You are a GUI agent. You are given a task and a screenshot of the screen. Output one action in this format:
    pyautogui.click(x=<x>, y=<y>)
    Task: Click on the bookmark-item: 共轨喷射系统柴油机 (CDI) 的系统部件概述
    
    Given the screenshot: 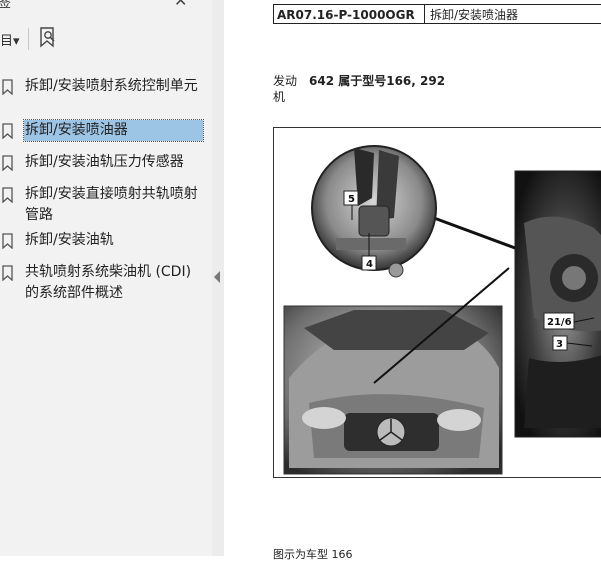 What is the action you would take?
    pyautogui.click(x=106, y=284)
    